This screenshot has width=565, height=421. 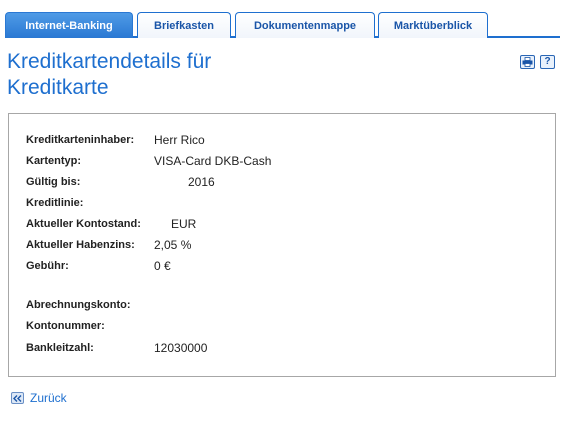 What do you see at coordinates (54, 161) in the screenshot?
I see `detail-label: Kartentyp:` at bounding box center [54, 161].